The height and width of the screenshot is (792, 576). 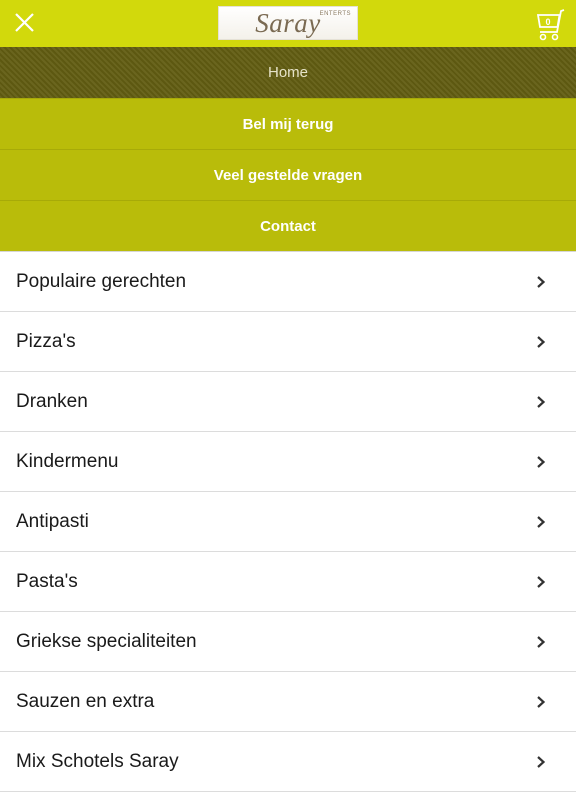 I want to click on category-label: Mix Schotels Saray, so click(x=97, y=761).